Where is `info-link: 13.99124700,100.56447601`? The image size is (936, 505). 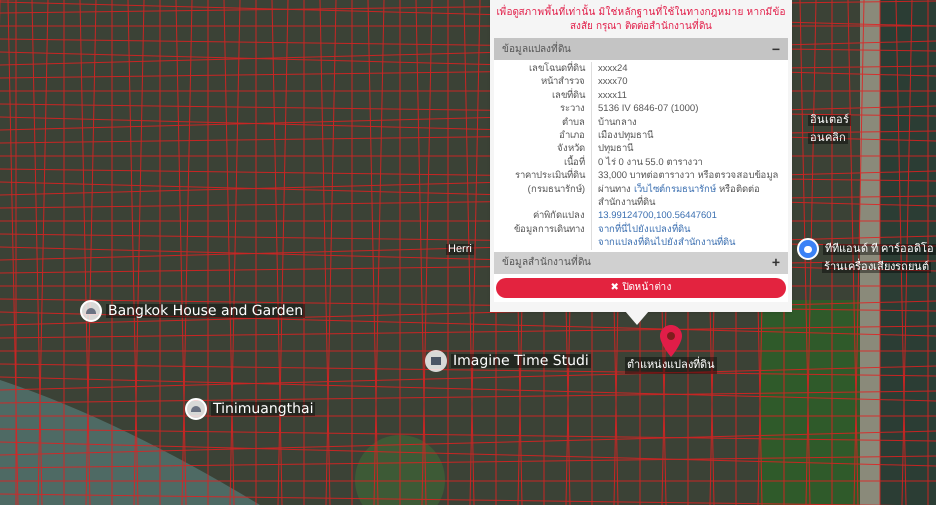 info-link: 13.99124700,100.56447601 is located at coordinates (657, 216).